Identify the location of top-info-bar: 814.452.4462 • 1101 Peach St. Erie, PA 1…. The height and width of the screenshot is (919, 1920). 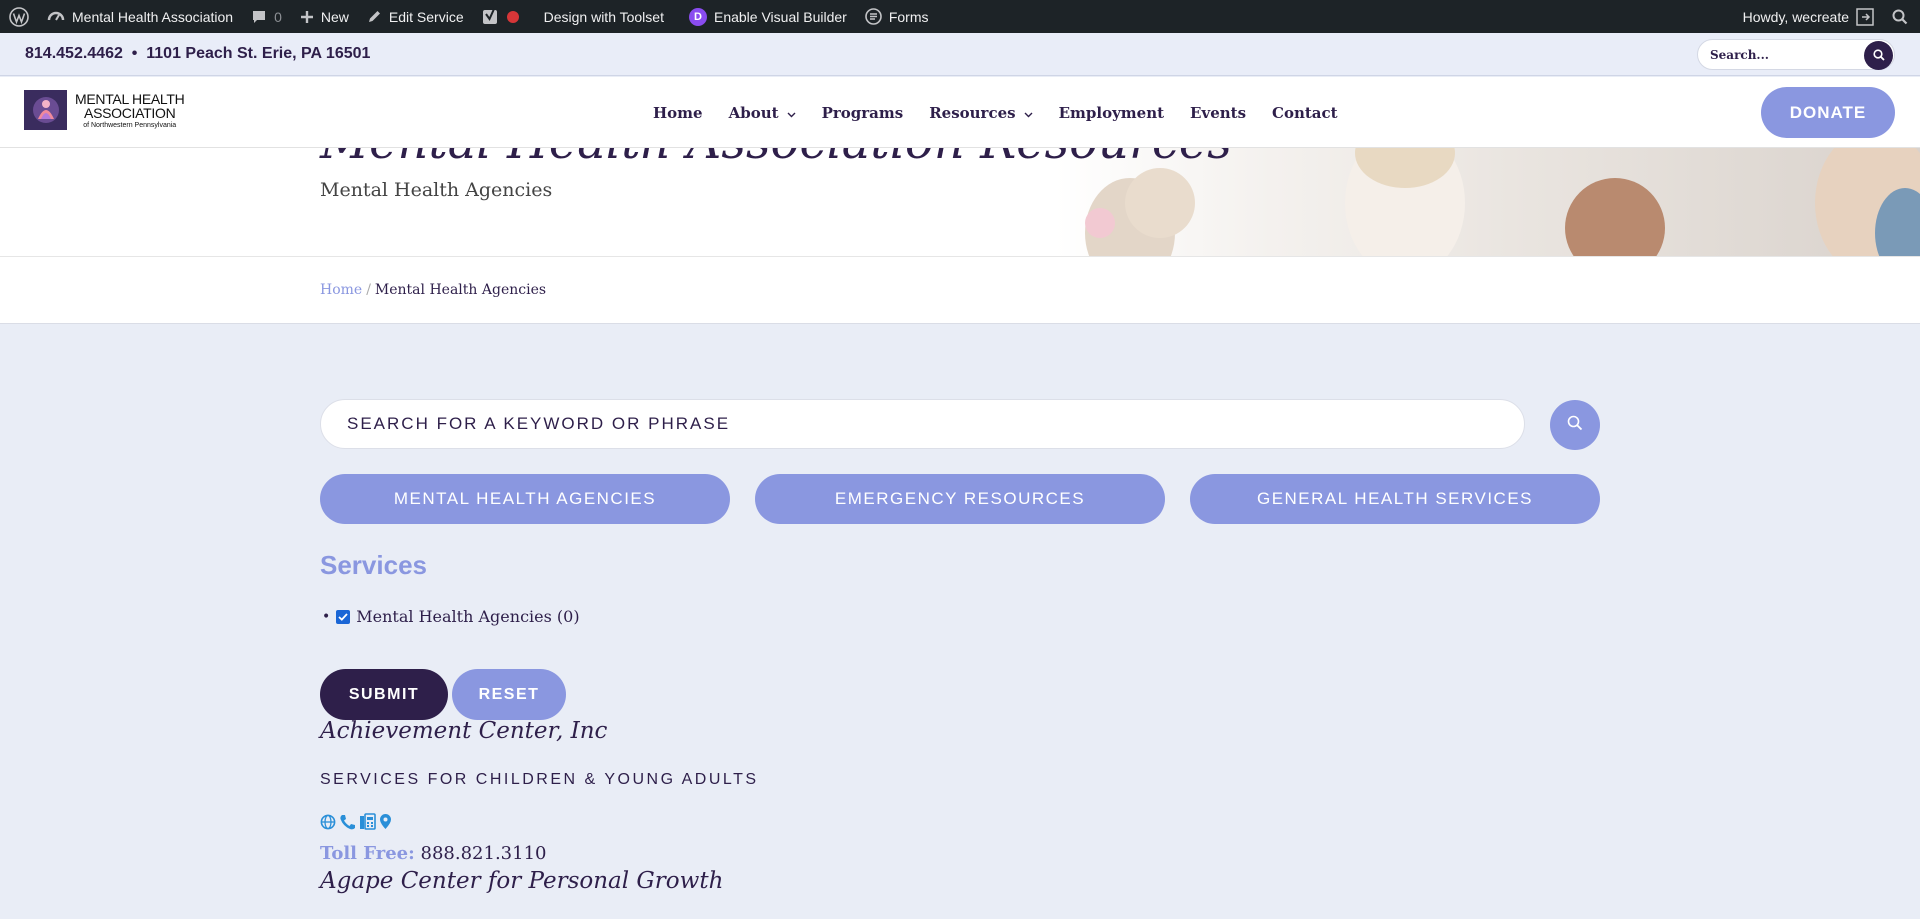
(960, 54).